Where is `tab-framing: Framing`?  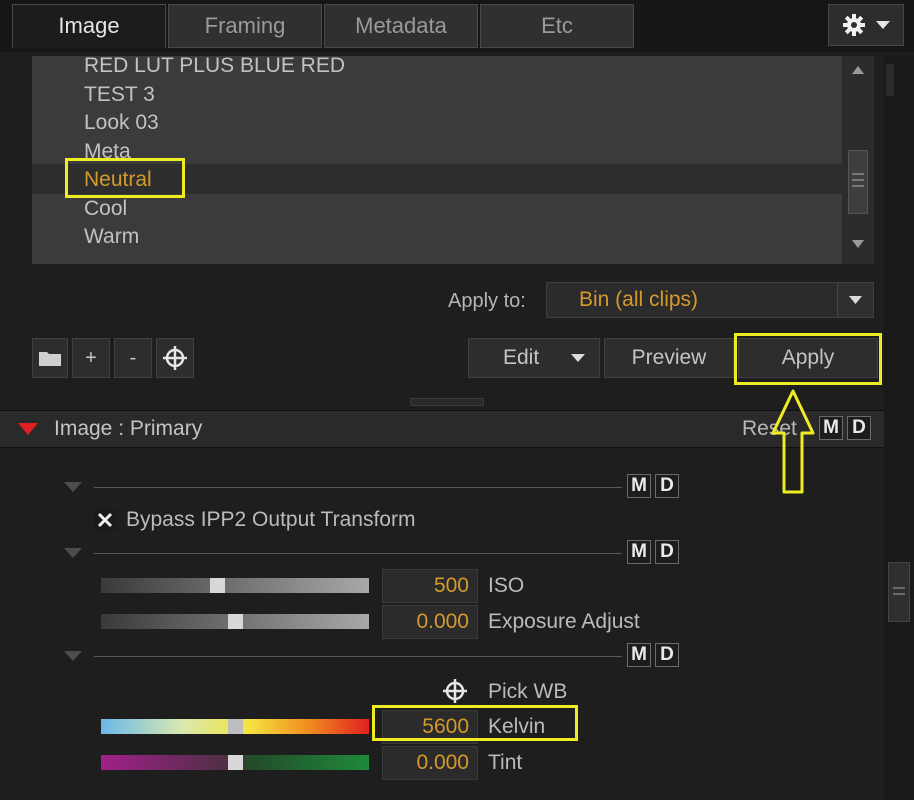
tab-framing: Framing is located at coordinates (245, 26).